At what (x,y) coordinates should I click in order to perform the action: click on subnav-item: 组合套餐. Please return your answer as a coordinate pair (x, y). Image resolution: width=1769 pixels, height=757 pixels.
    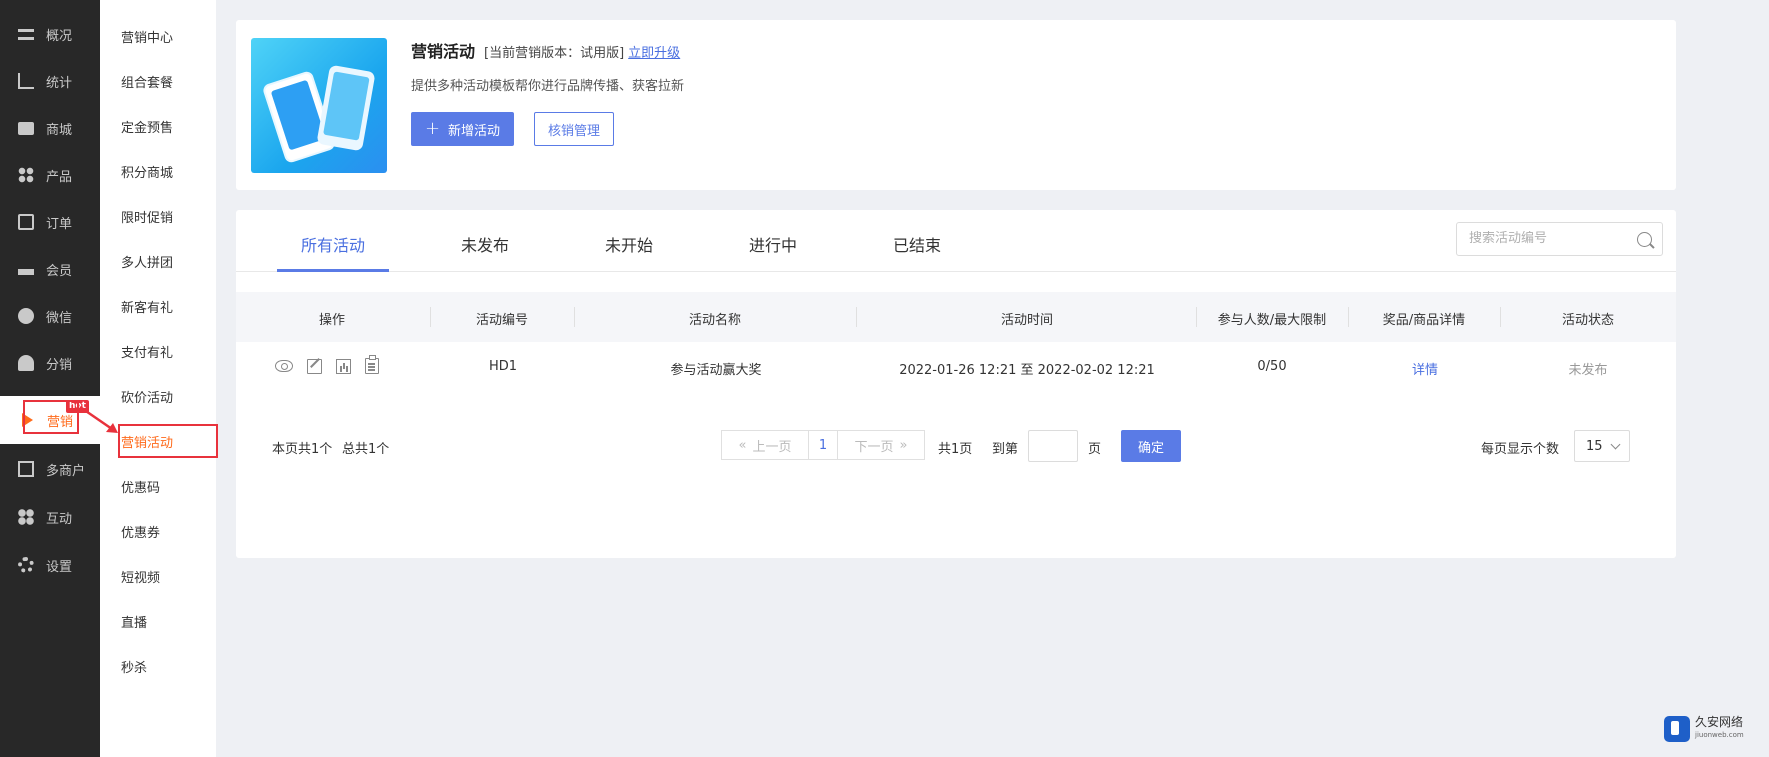
    Looking at the image, I should click on (147, 81).